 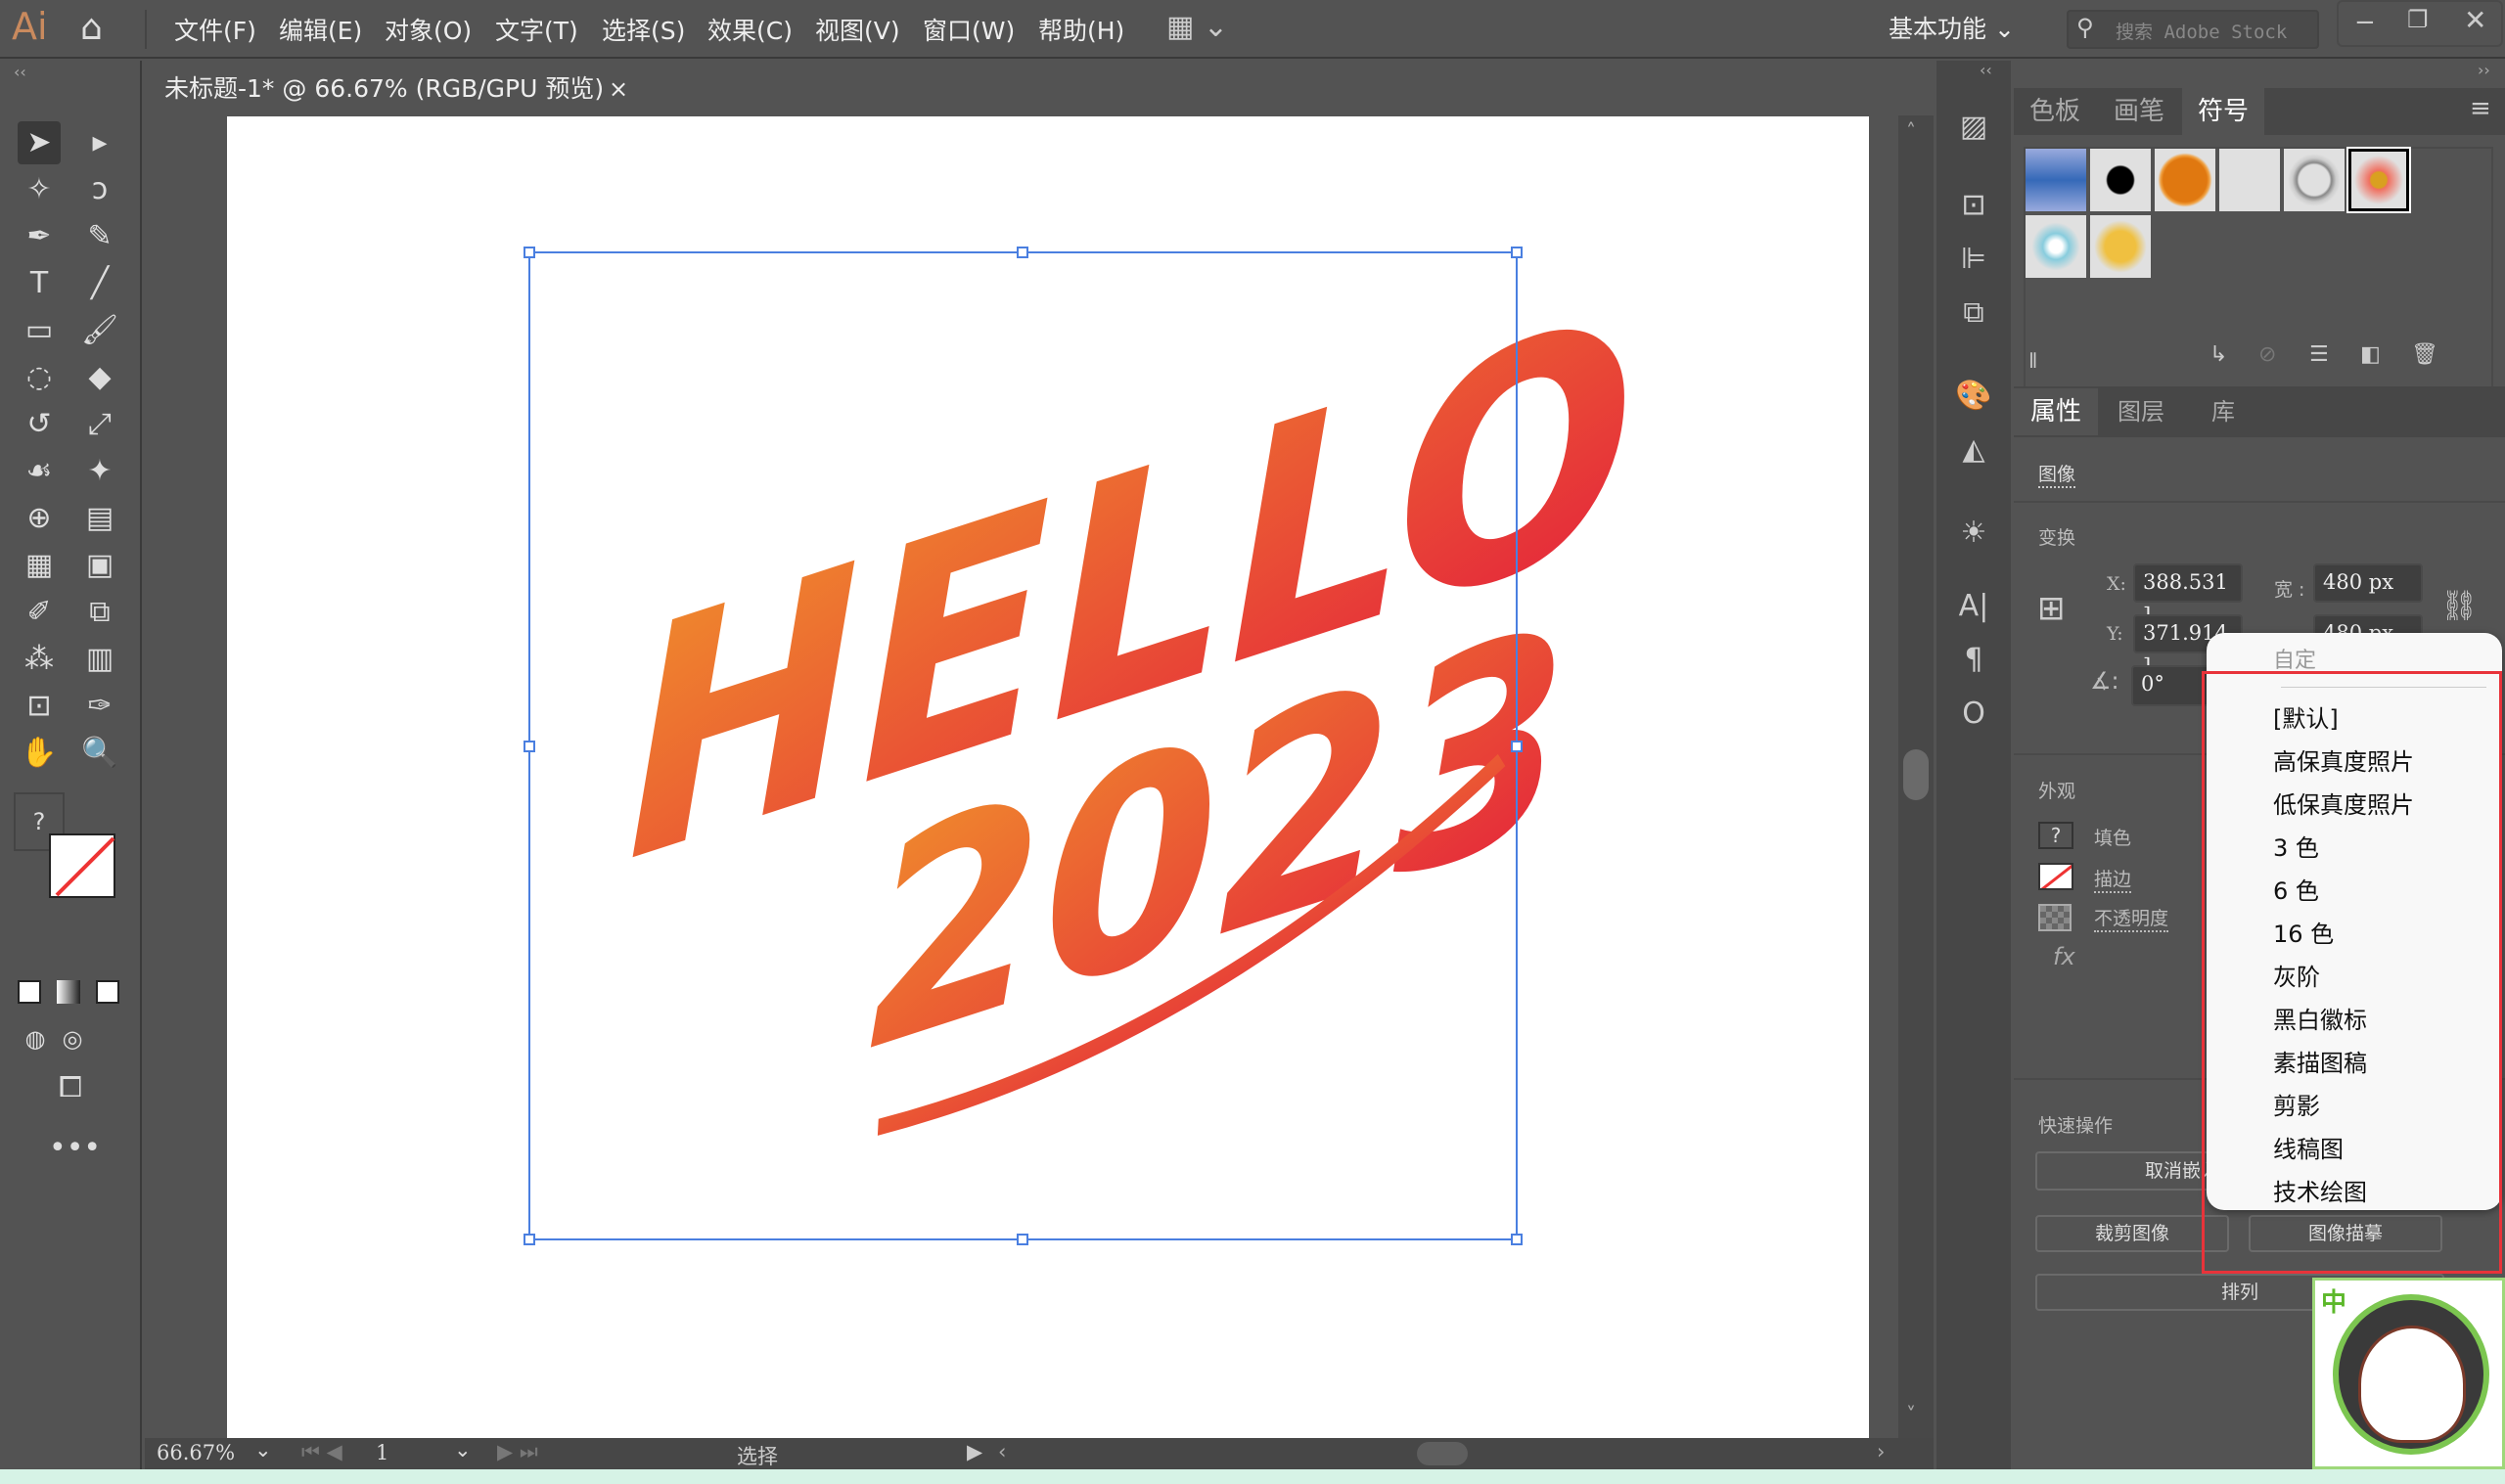 I want to click on hand-tool-icon: ✋, so click(x=39, y=753).